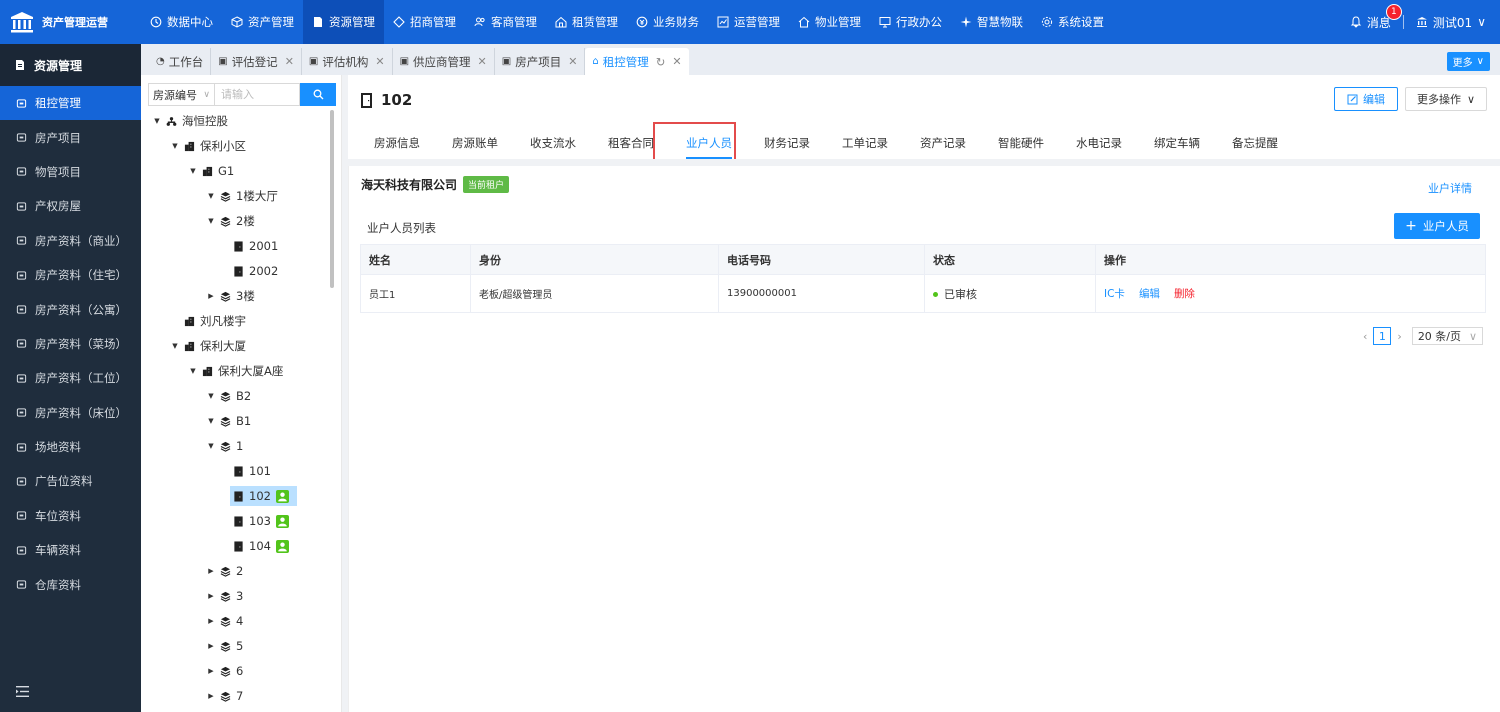  What do you see at coordinates (211, 171) in the screenshot?
I see `tree-node: ▼ G1` at bounding box center [211, 171].